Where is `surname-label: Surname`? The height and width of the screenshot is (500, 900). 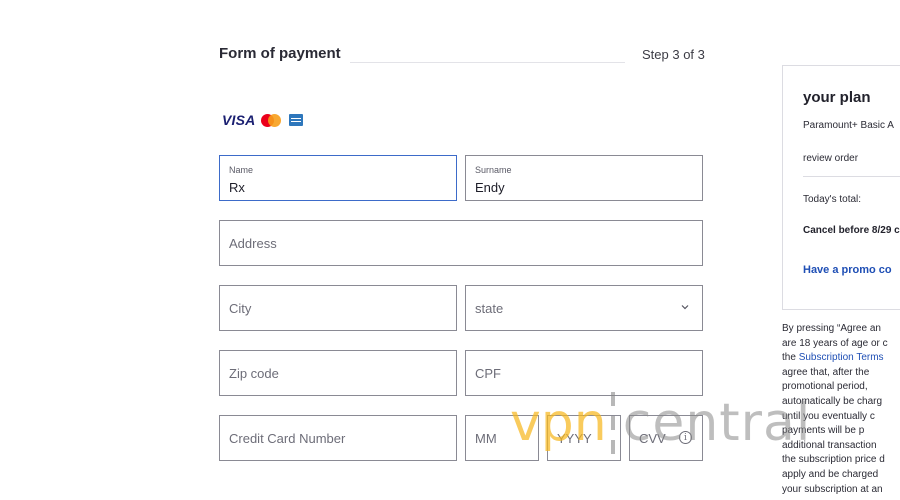
surname-label: Surname is located at coordinates (493, 170).